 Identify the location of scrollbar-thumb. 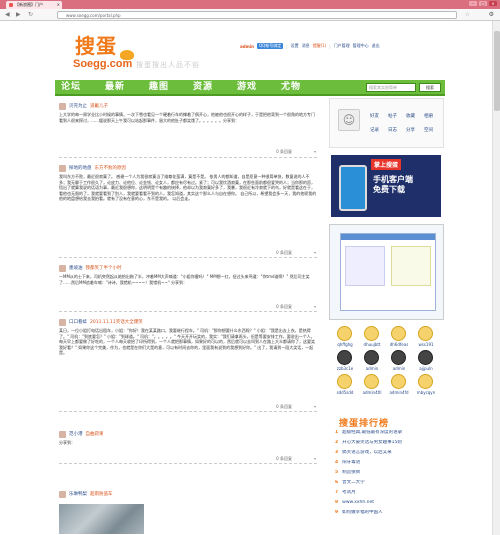
(497, 71).